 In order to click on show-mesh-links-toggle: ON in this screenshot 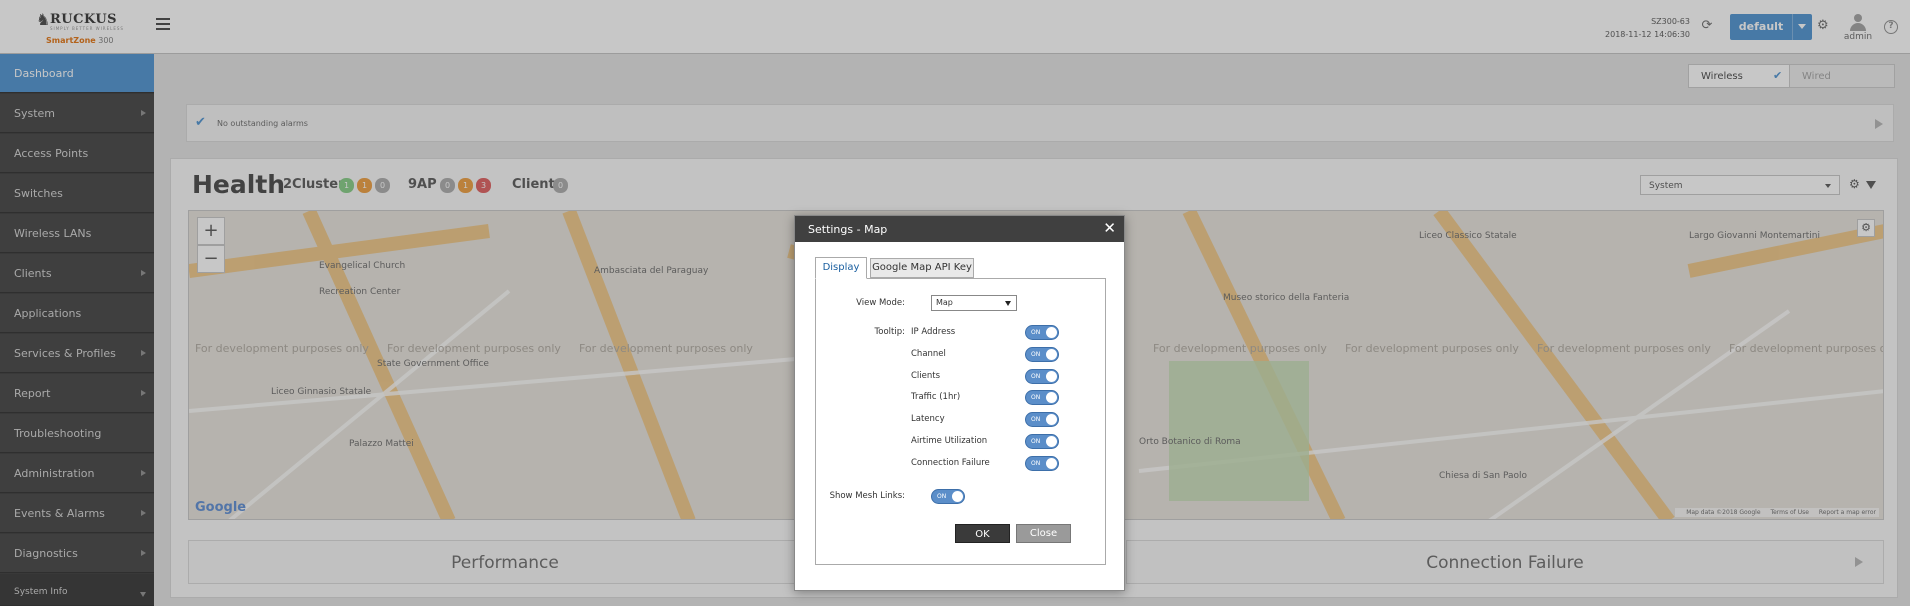, I will do `click(948, 496)`.